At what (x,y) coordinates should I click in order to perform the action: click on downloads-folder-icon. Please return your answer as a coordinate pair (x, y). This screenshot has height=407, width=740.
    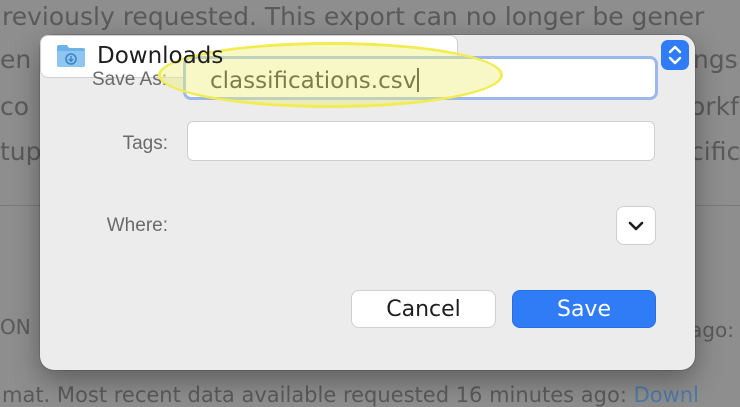
    Looking at the image, I should click on (71, 56).